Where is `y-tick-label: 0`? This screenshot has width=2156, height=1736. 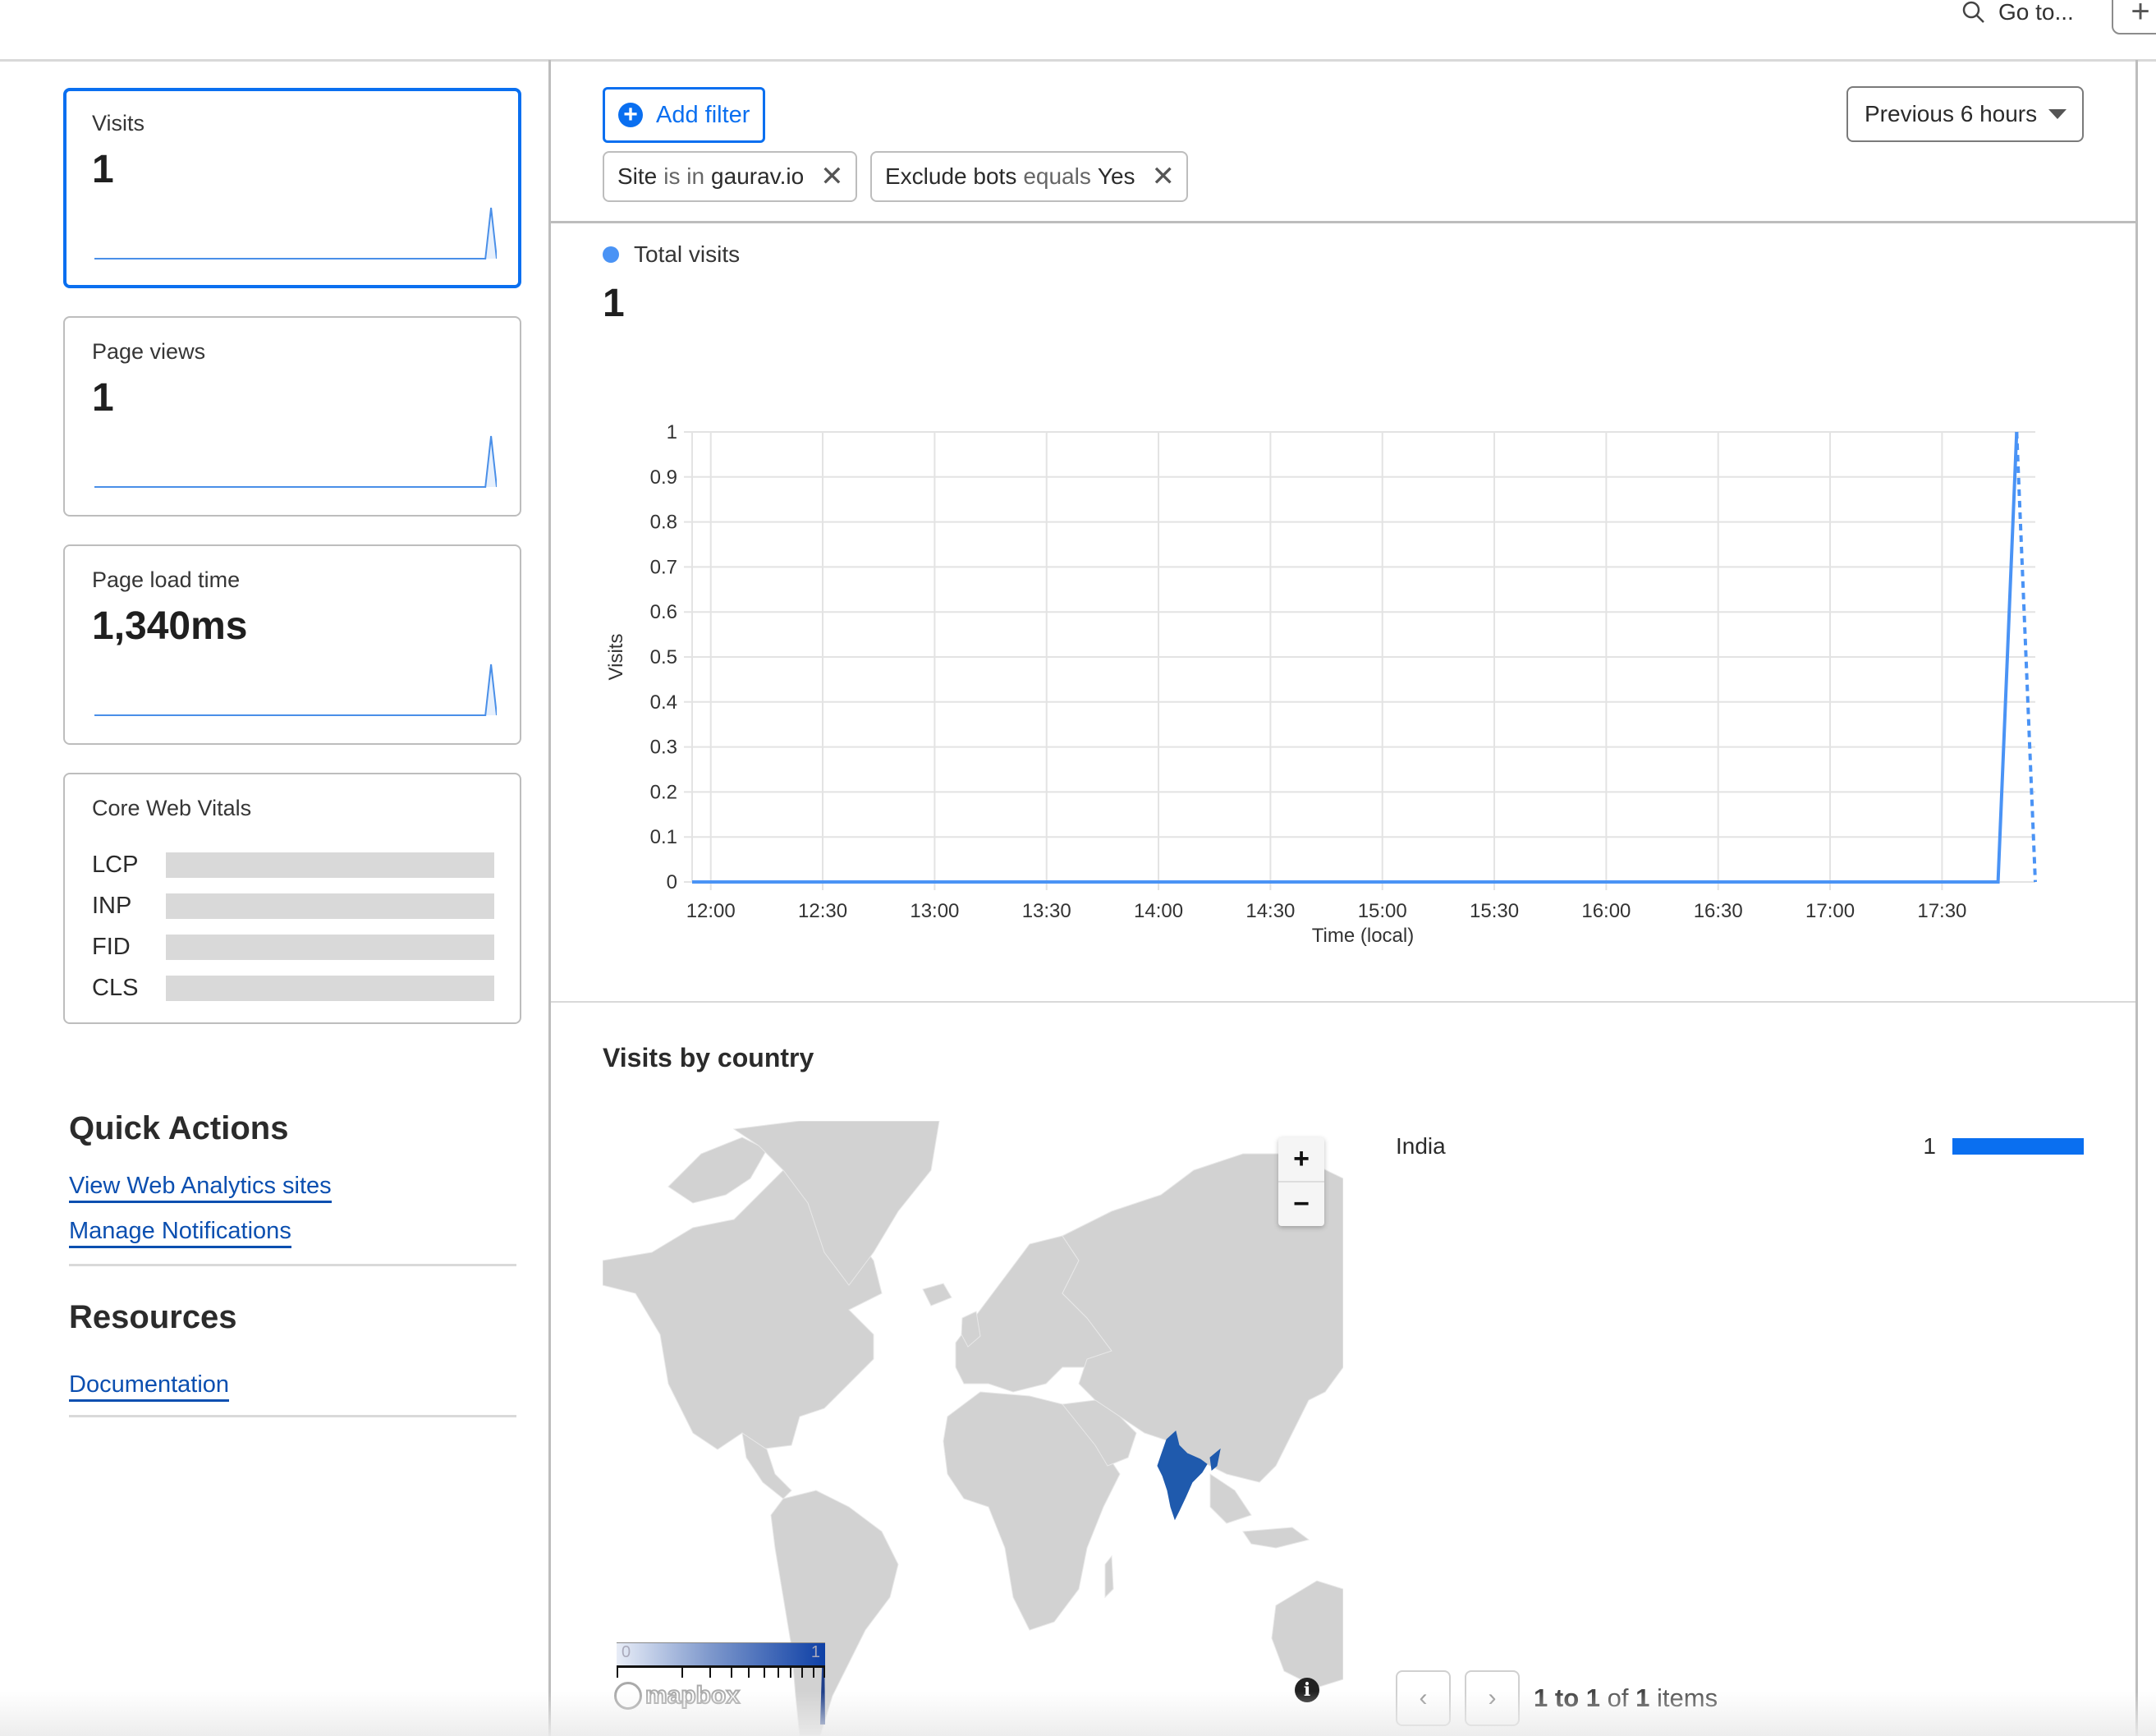 y-tick-label: 0 is located at coordinates (672, 882).